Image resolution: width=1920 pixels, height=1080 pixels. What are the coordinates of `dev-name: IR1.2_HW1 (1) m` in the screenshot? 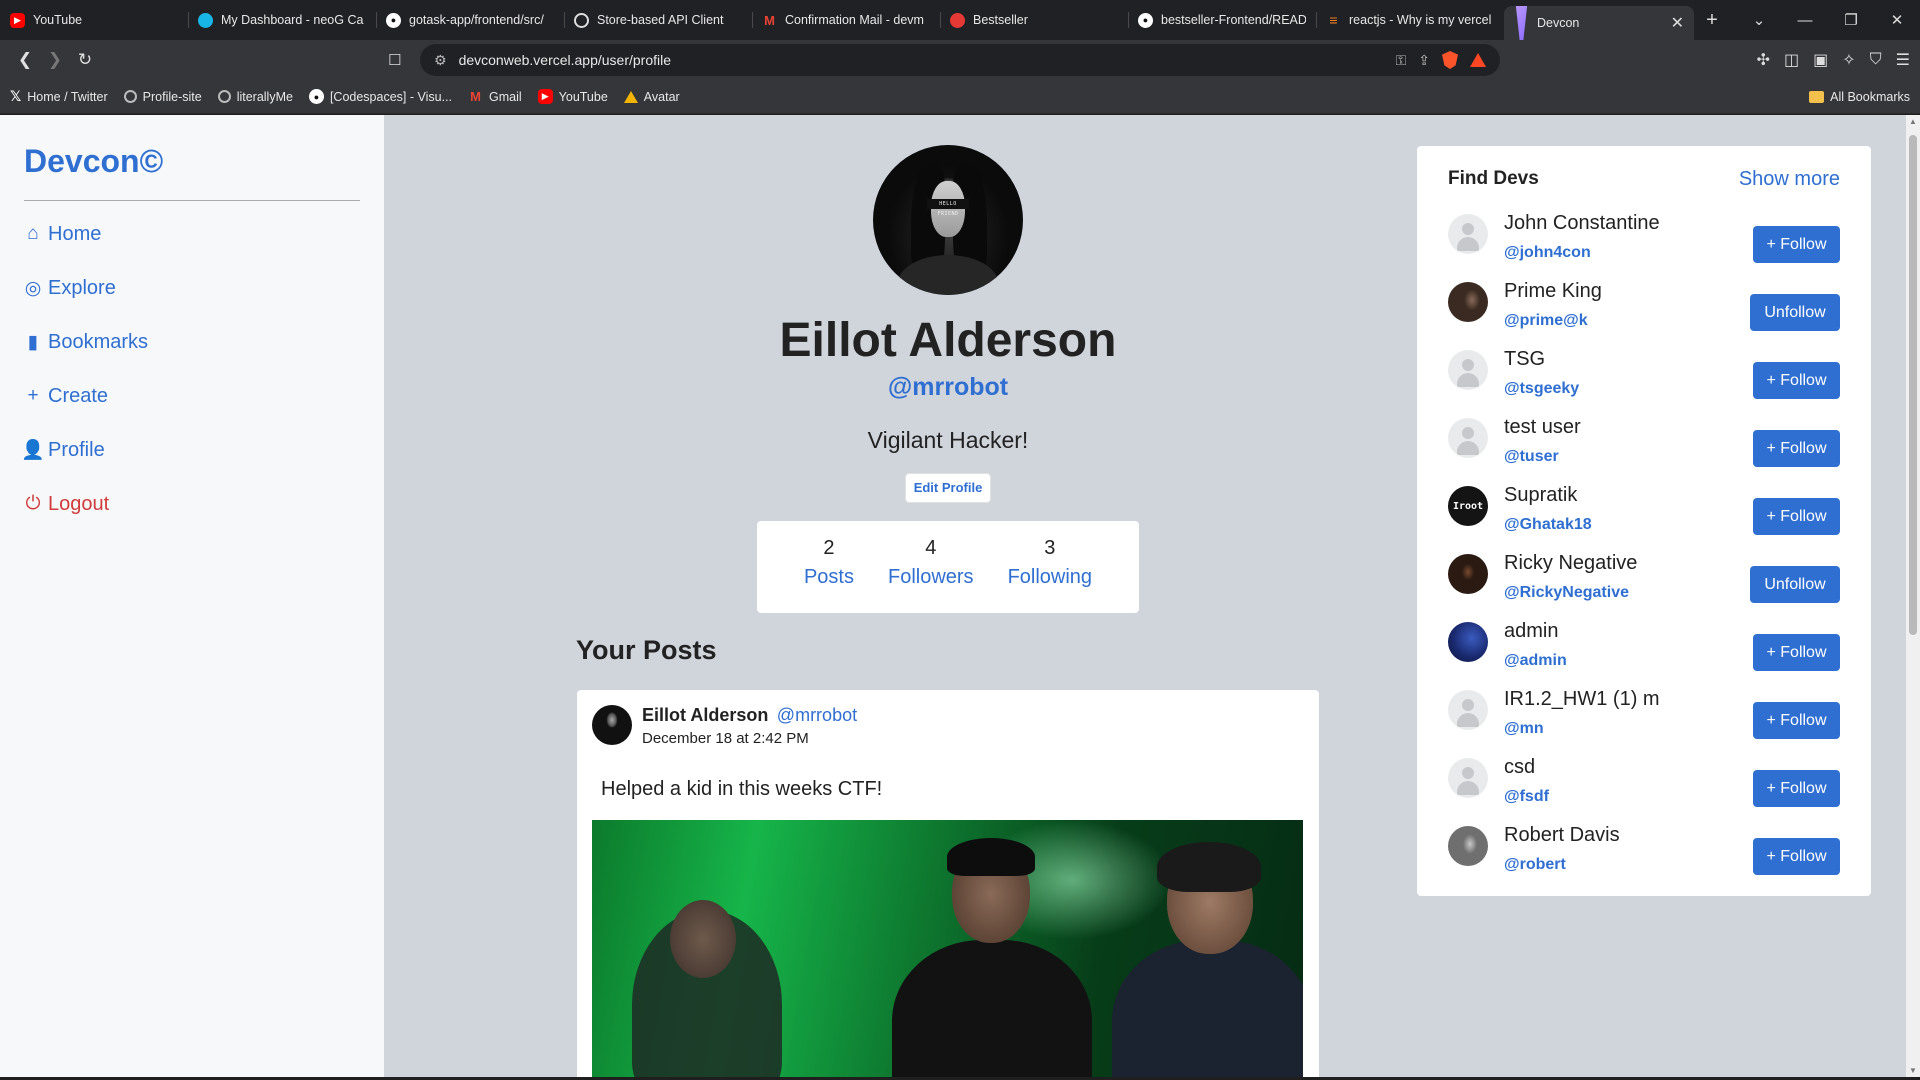 It's located at (1582, 699).